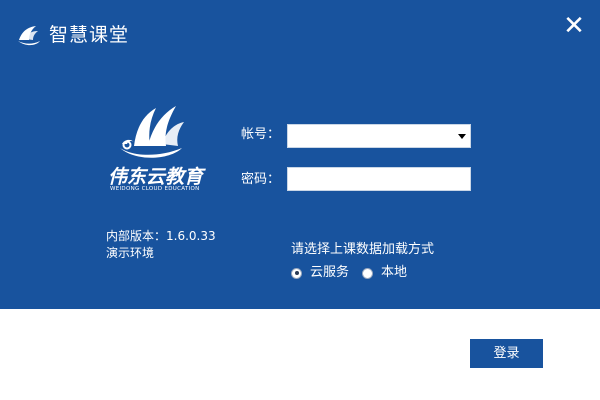 Image resolution: width=600 pixels, height=400 pixels. What do you see at coordinates (29, 36) in the screenshot?
I see `app-logo-icon` at bounding box center [29, 36].